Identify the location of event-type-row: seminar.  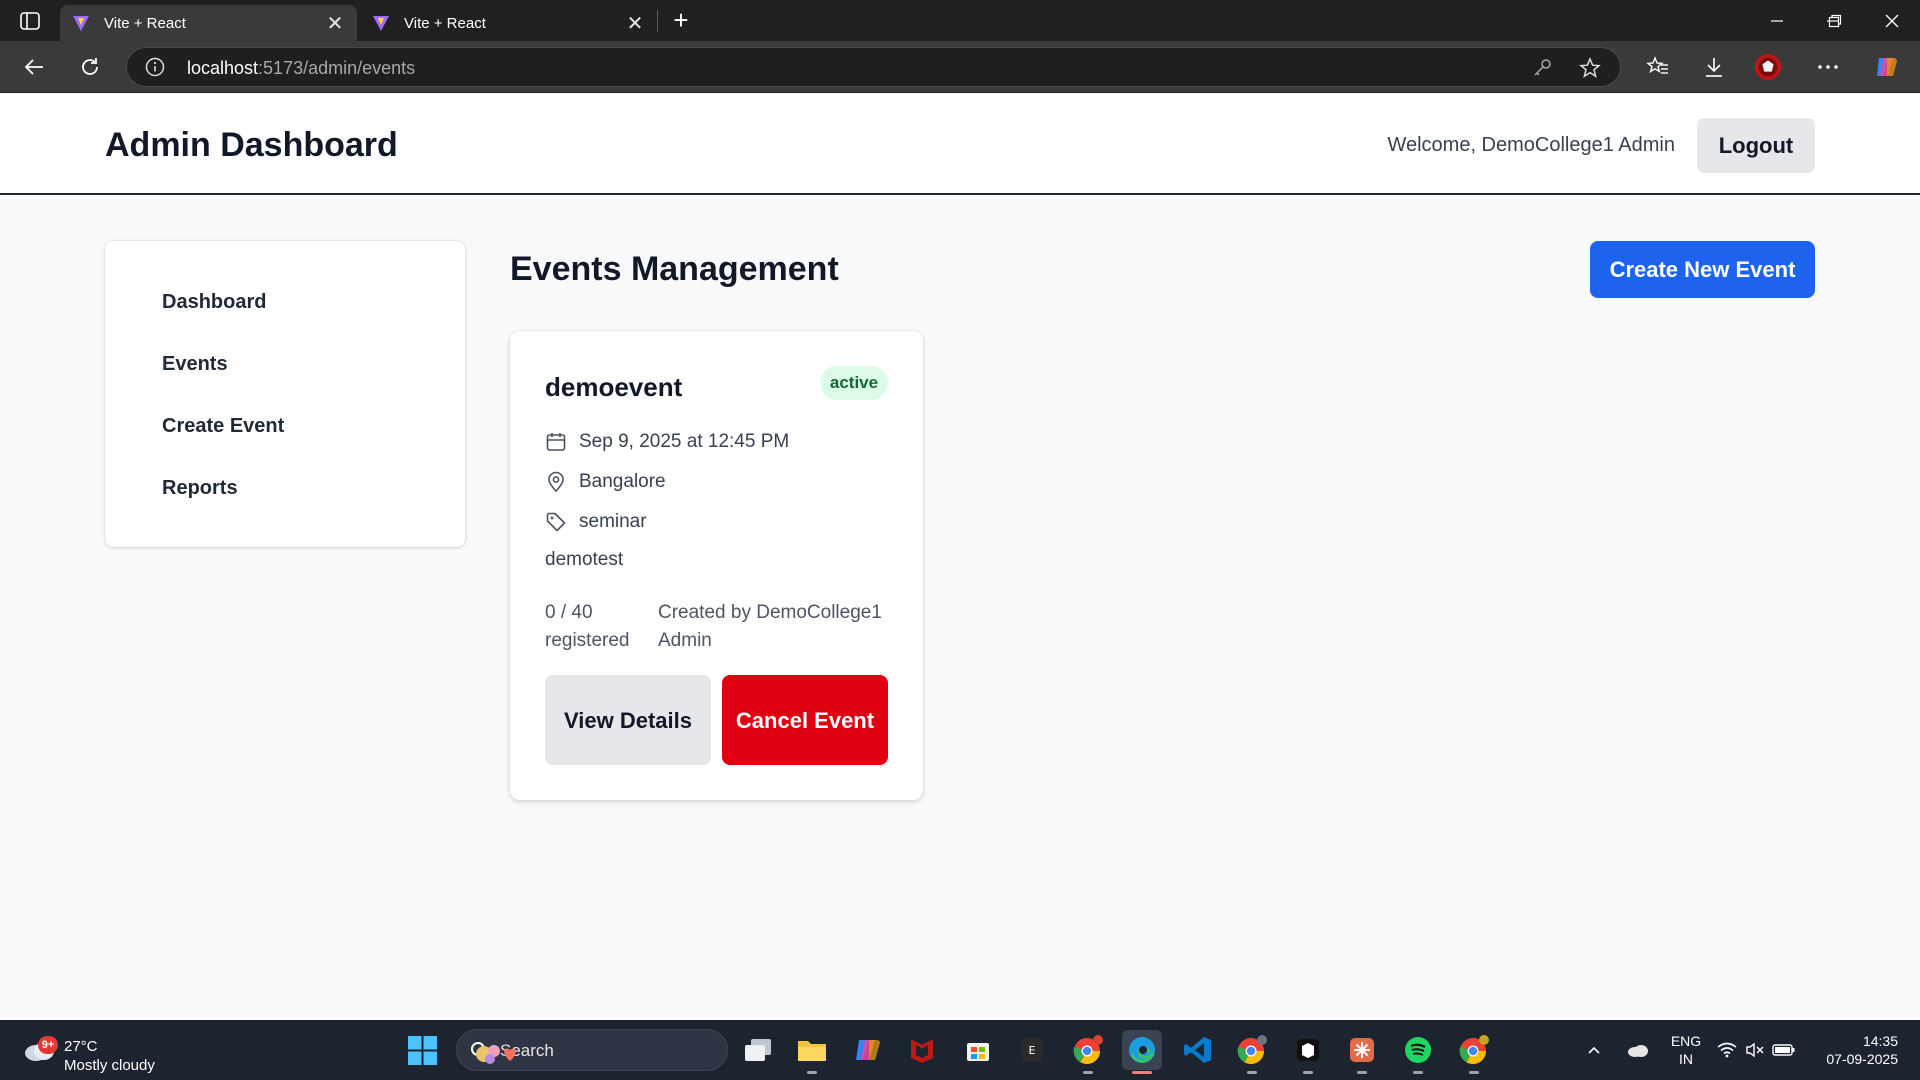
(596, 522).